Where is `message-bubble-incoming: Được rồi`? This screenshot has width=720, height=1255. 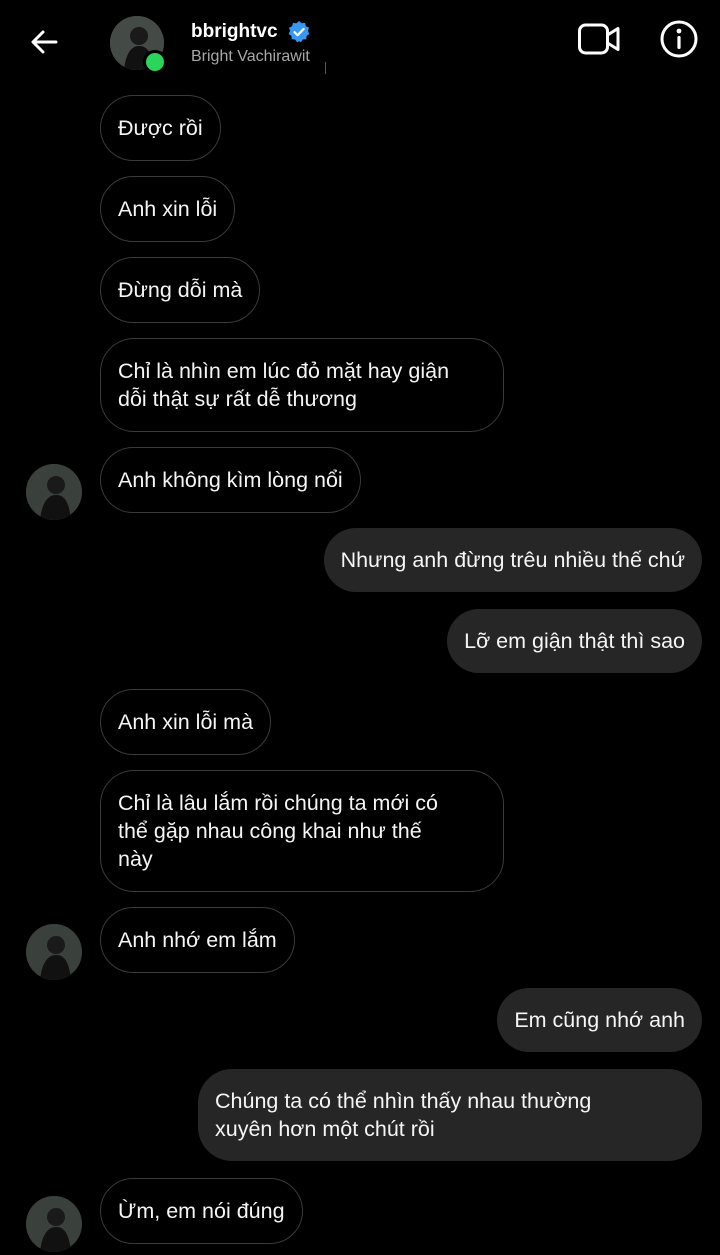 message-bubble-incoming: Được rồi is located at coordinates (160, 128).